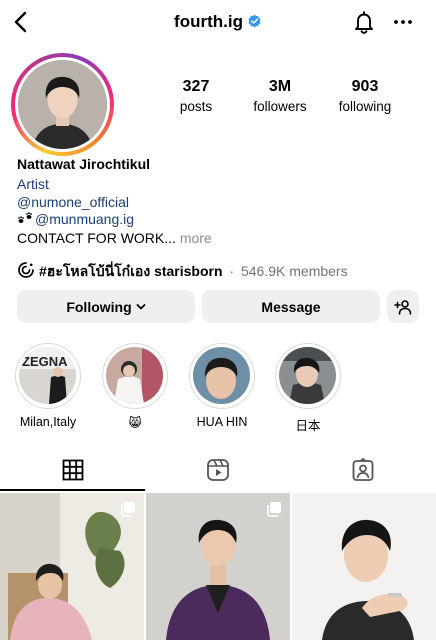 This screenshot has width=436, height=640. What do you see at coordinates (135, 423) in the screenshot?
I see `highlight-label: 😸` at bounding box center [135, 423].